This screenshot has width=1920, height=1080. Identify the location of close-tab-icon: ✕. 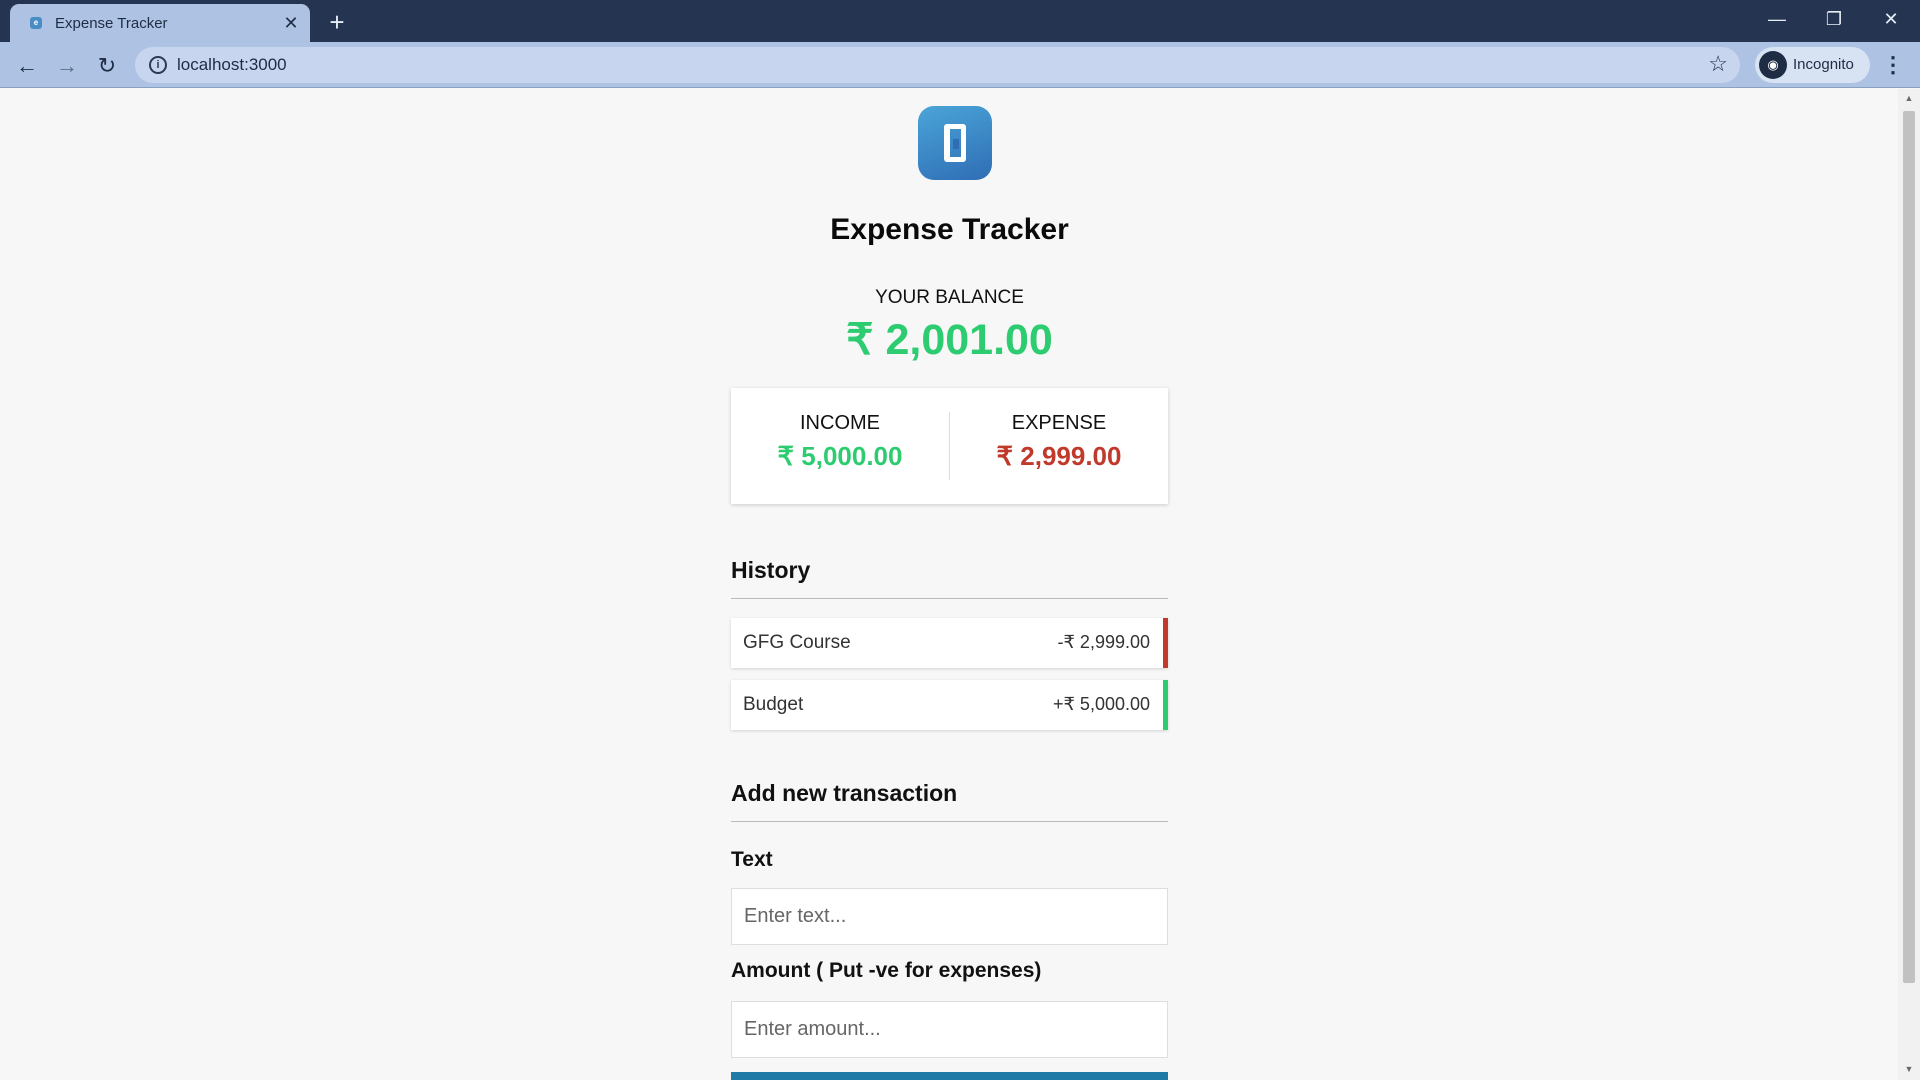
(291, 23).